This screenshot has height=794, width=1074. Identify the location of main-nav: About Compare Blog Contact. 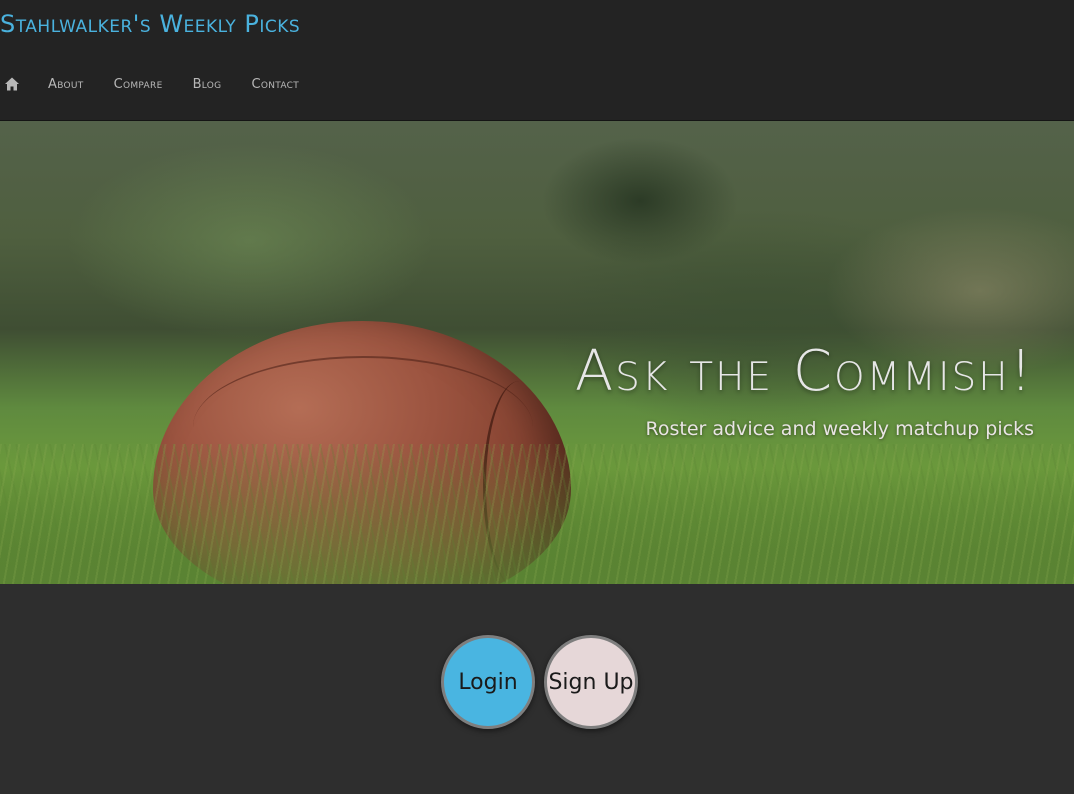
(149, 84).